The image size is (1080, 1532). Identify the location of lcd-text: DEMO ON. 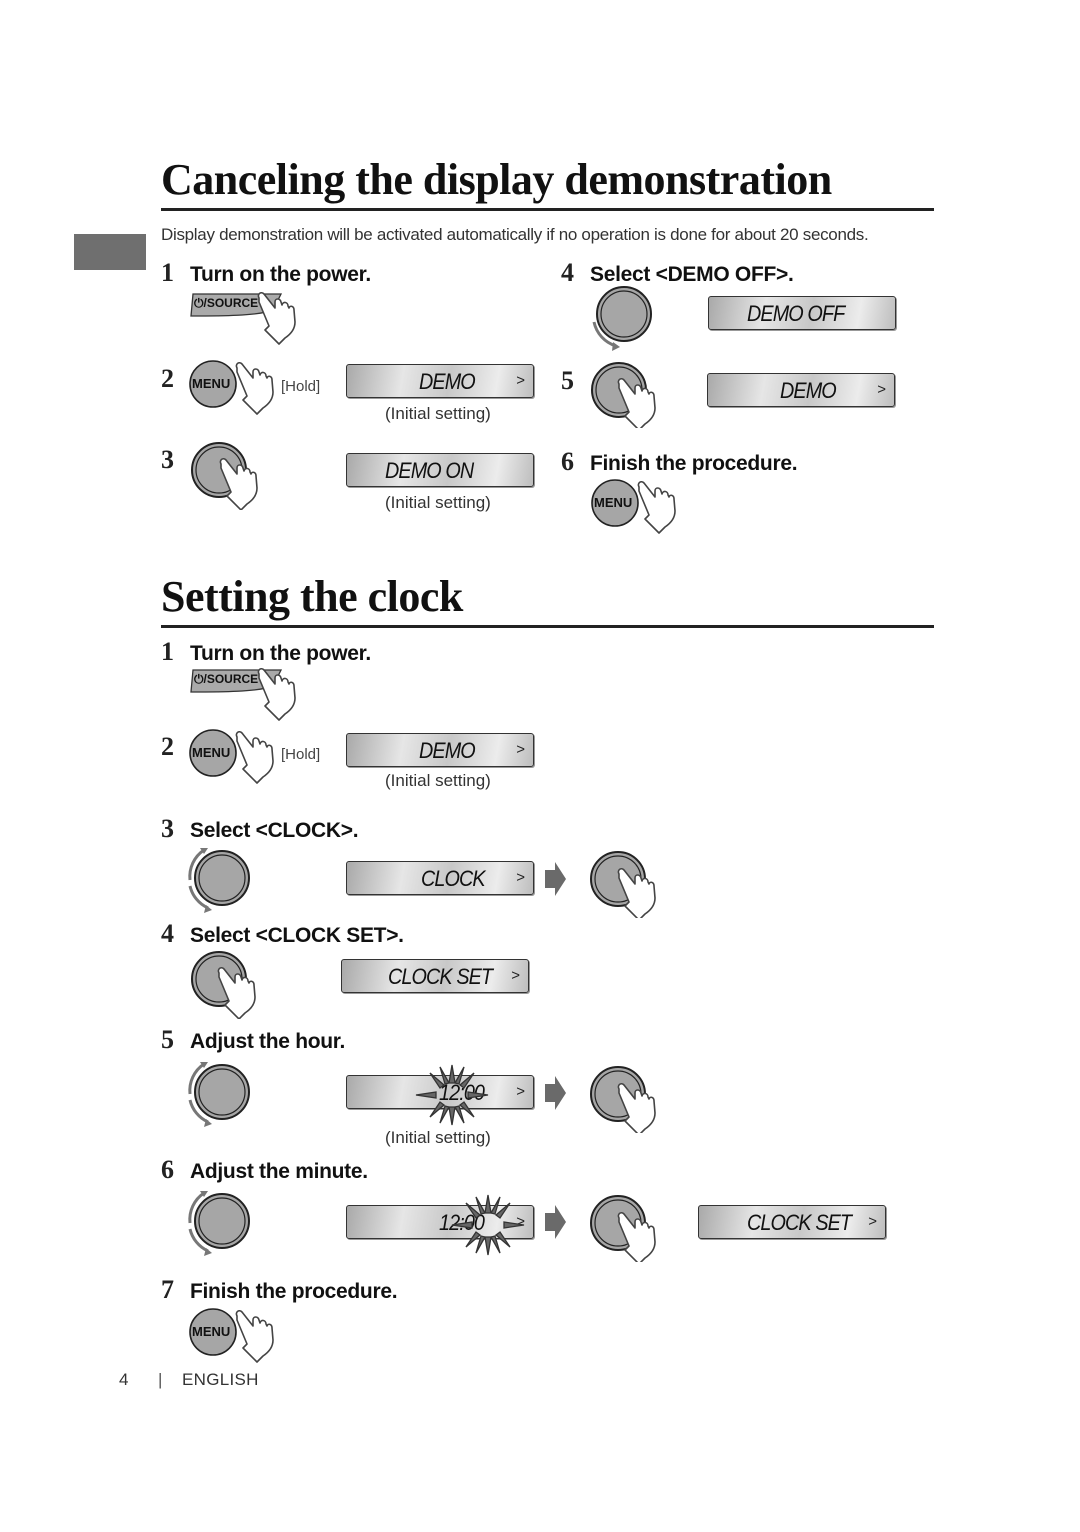
(429, 470).